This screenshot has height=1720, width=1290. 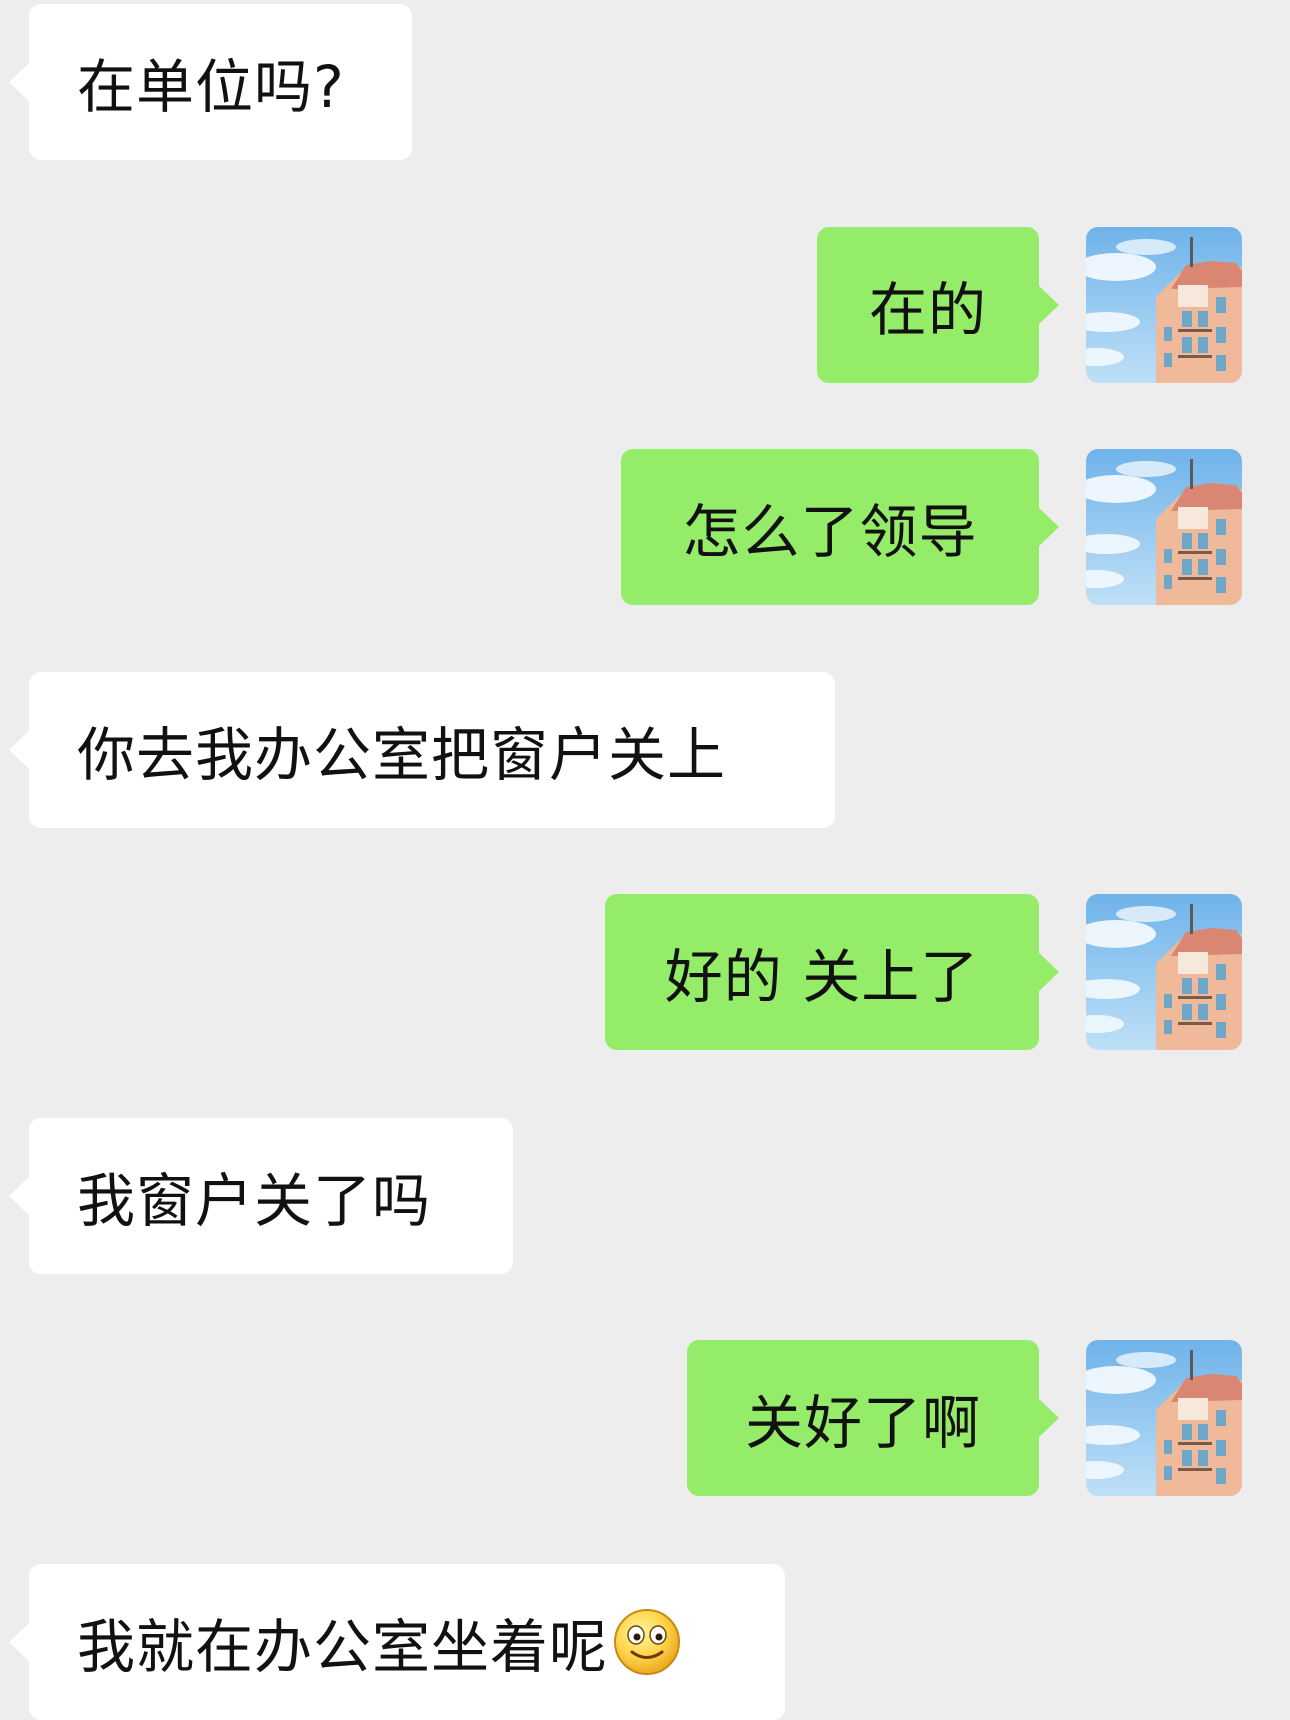 I want to click on outgoing-message-bubble: 怎么了领导, so click(x=840, y=527).